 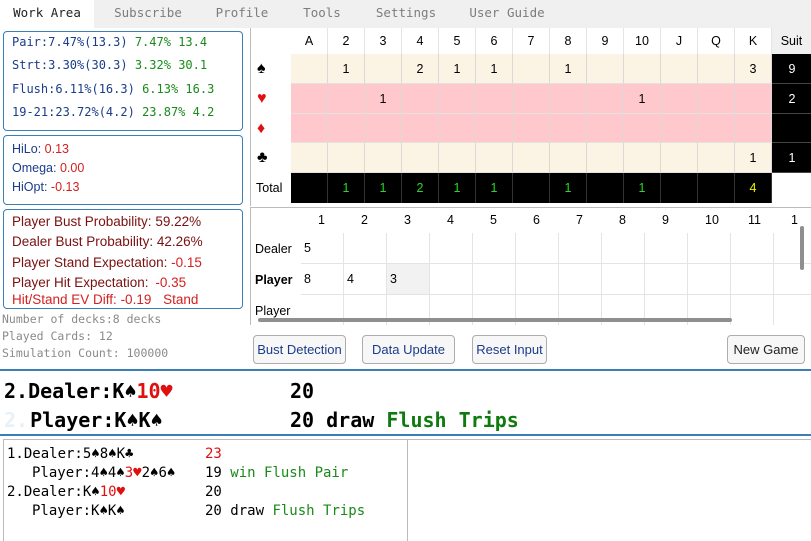 I want to click on hand-card-input: 5, so click(x=322, y=248).